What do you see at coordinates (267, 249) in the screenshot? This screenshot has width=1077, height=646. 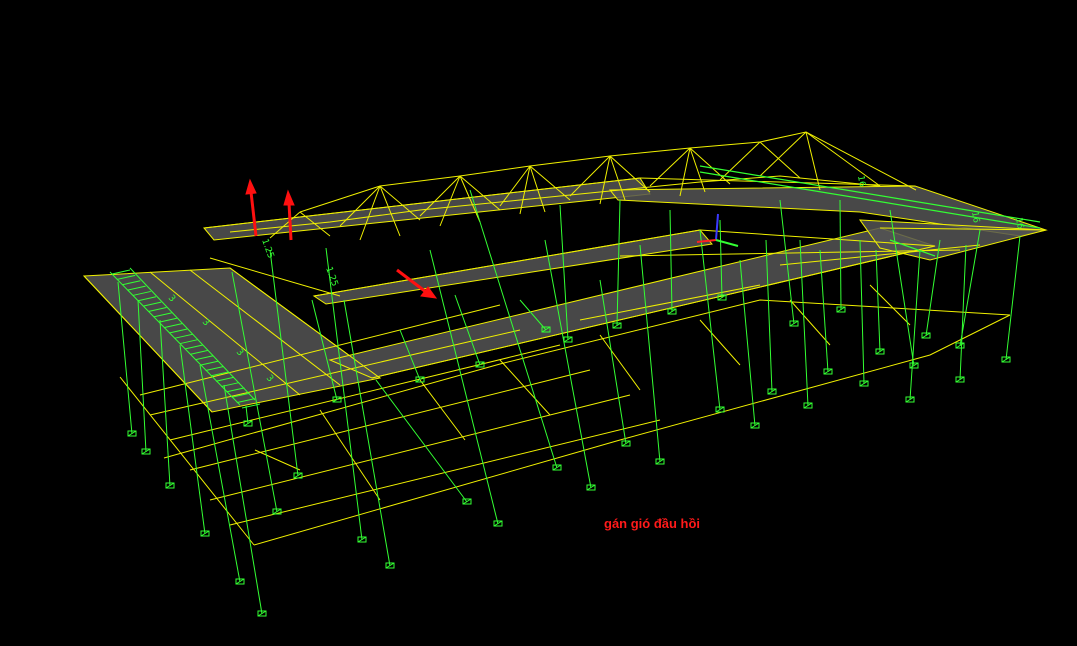 I see `load-label-top-left: 1.25` at bounding box center [267, 249].